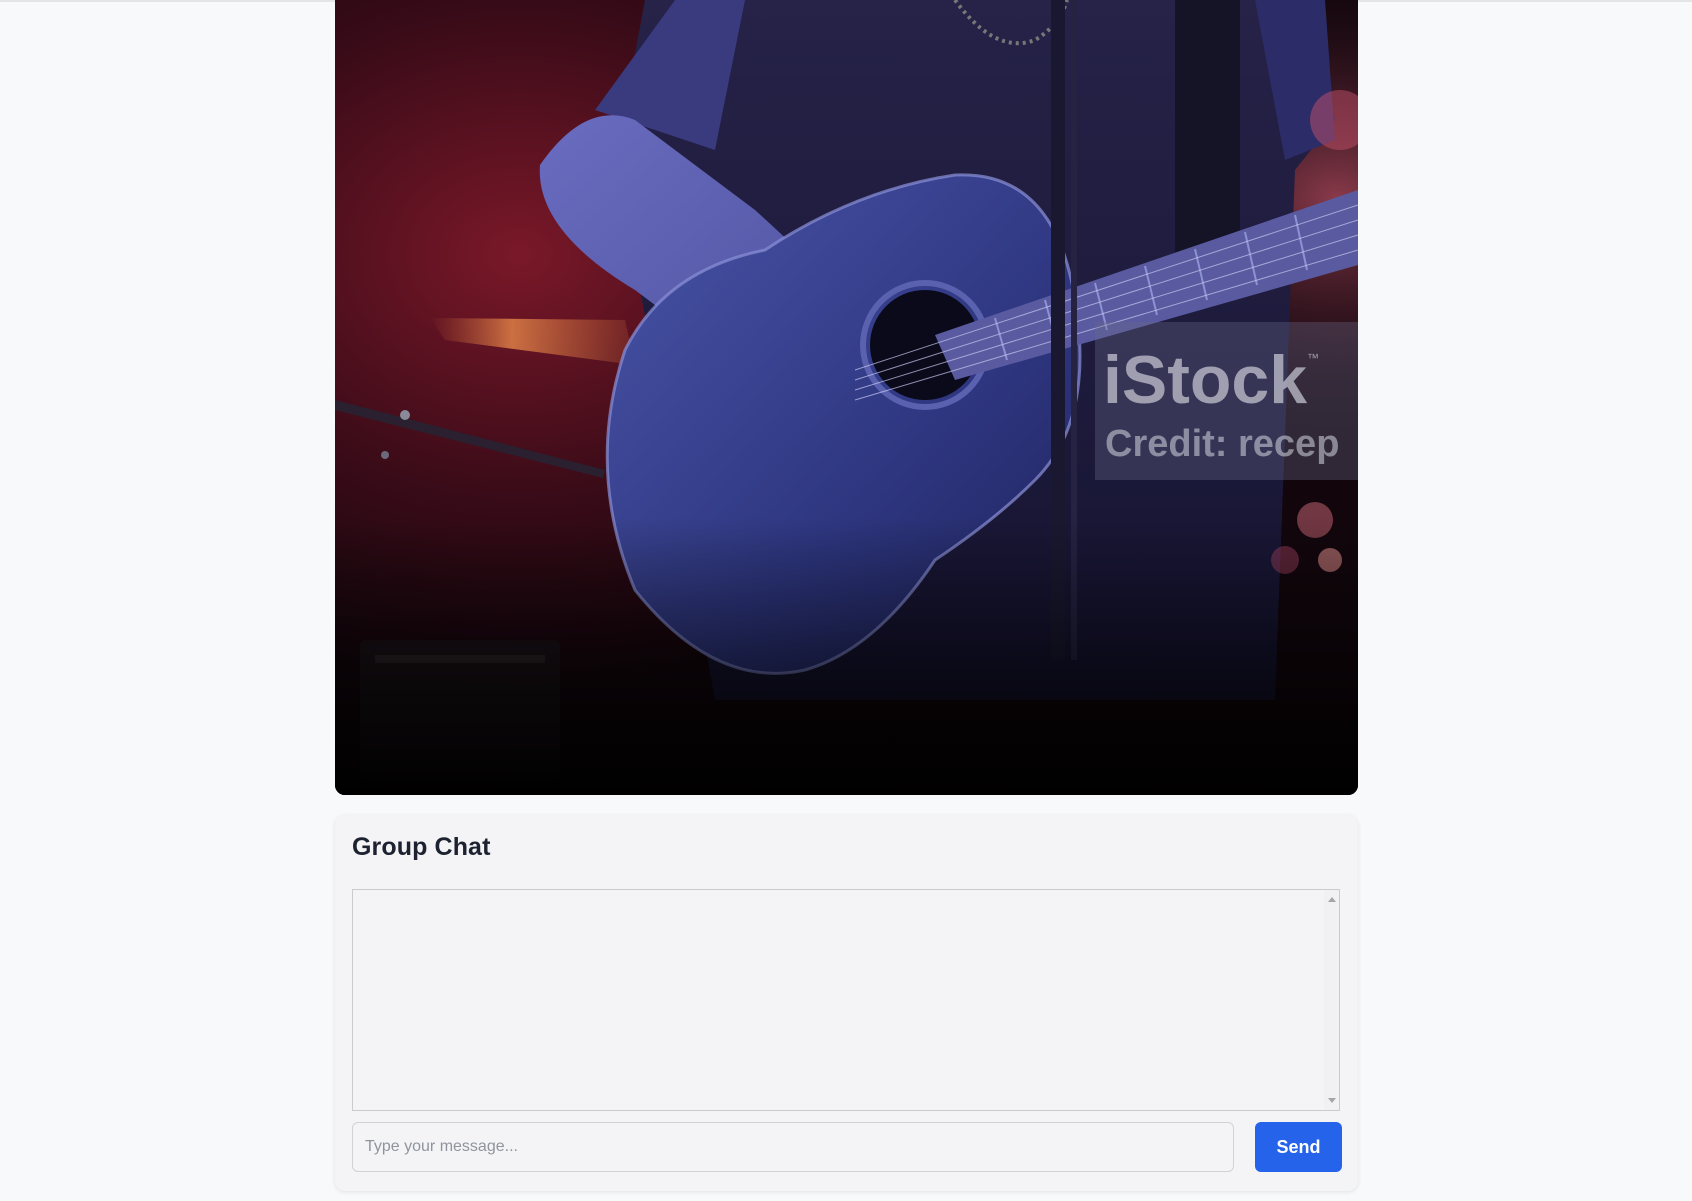  What do you see at coordinates (1222, 444) in the screenshot?
I see `watermark-credit: Credit: recep` at bounding box center [1222, 444].